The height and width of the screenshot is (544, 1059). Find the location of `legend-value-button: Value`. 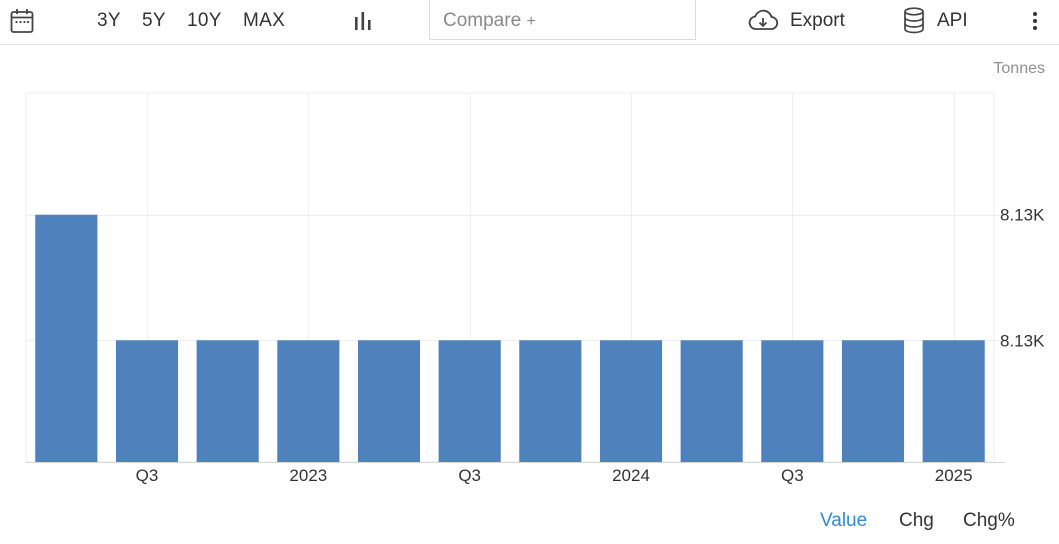

legend-value-button: Value is located at coordinates (843, 521).